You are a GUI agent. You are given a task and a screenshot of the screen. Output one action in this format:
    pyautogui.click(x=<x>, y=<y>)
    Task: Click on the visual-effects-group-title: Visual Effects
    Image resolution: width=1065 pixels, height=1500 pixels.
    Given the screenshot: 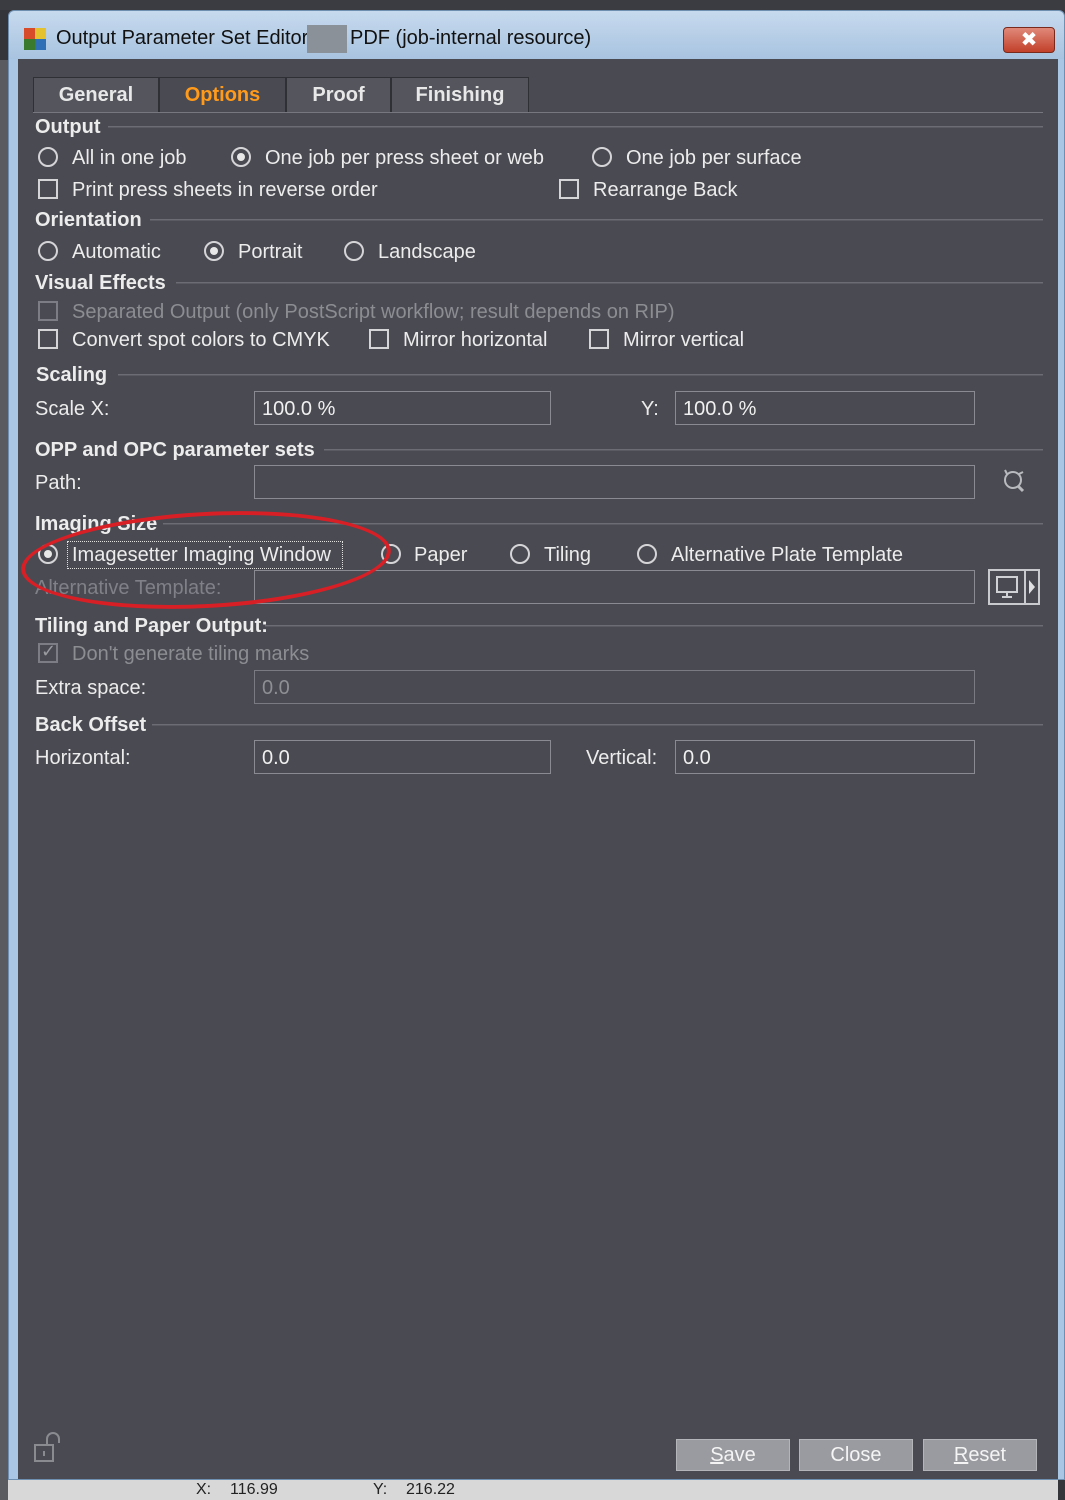 What is the action you would take?
    pyautogui.click(x=100, y=283)
    